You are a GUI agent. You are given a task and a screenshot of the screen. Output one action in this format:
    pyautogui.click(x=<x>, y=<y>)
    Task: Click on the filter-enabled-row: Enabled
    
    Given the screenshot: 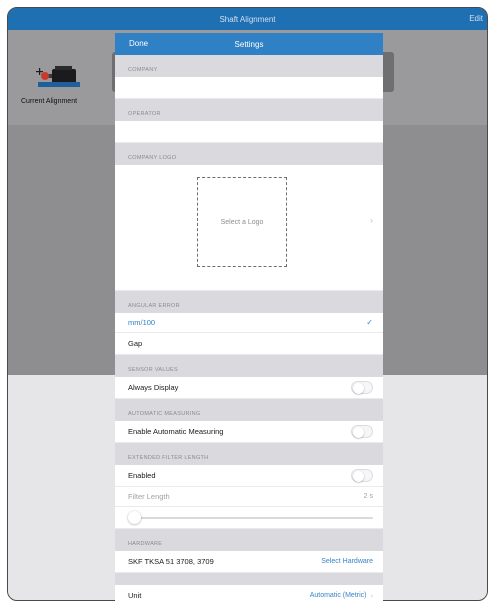 What is the action you would take?
    pyautogui.click(x=249, y=476)
    